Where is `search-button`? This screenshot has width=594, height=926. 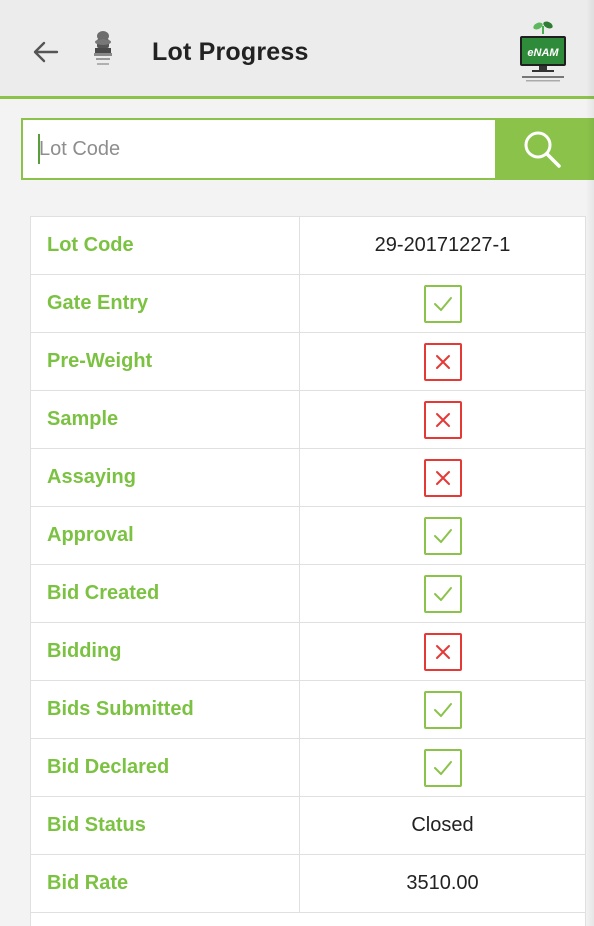
search-button is located at coordinates (543, 149).